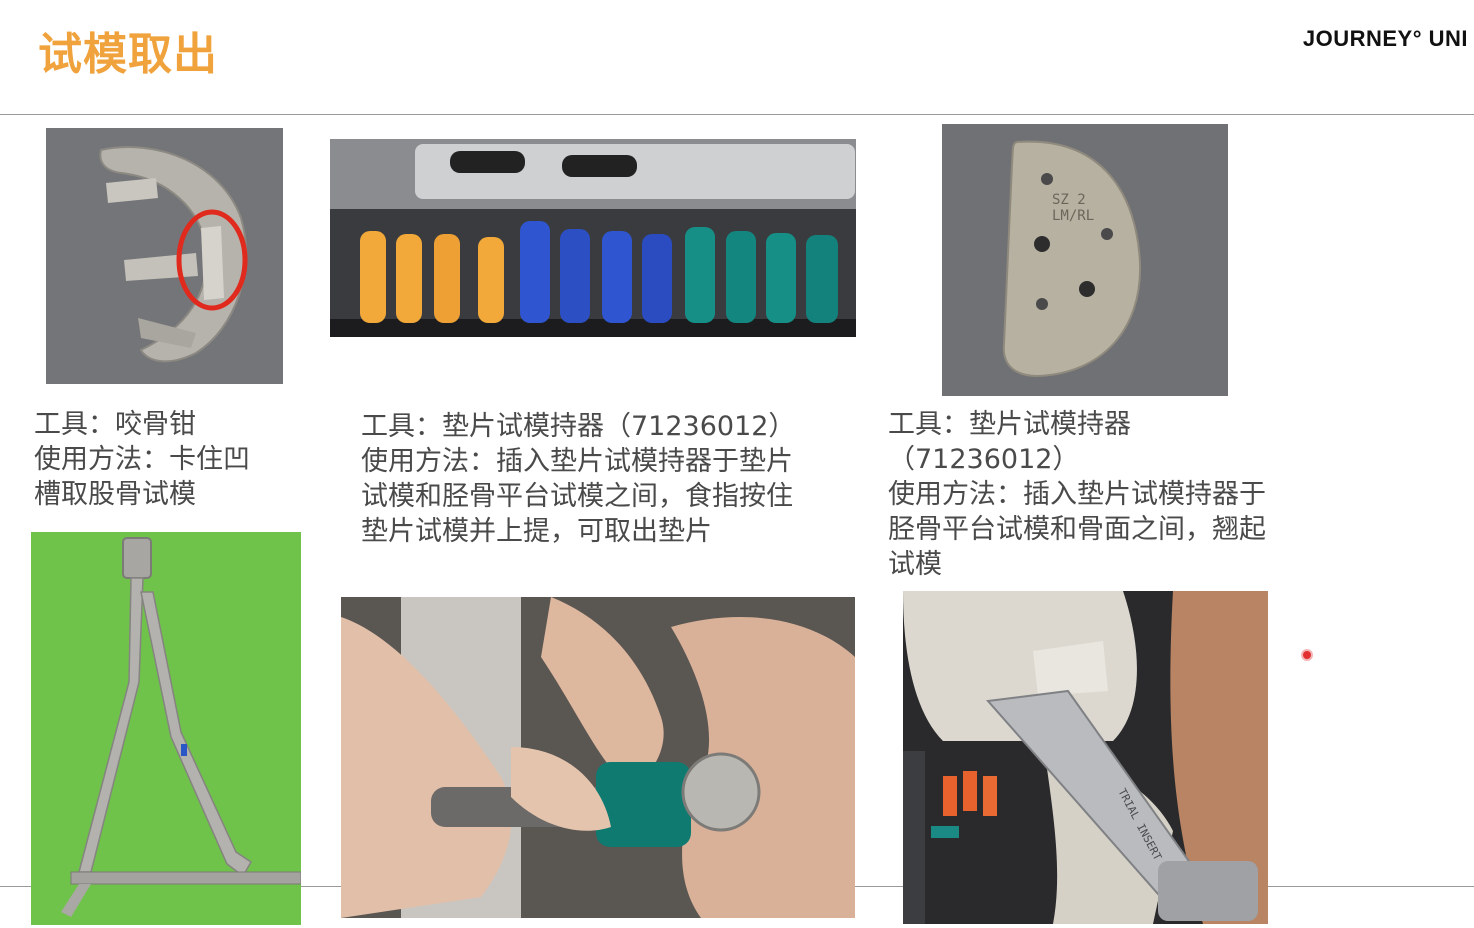  I want to click on insert-handle-photo: TRIAL INSERT HANDLE, so click(1085, 757).